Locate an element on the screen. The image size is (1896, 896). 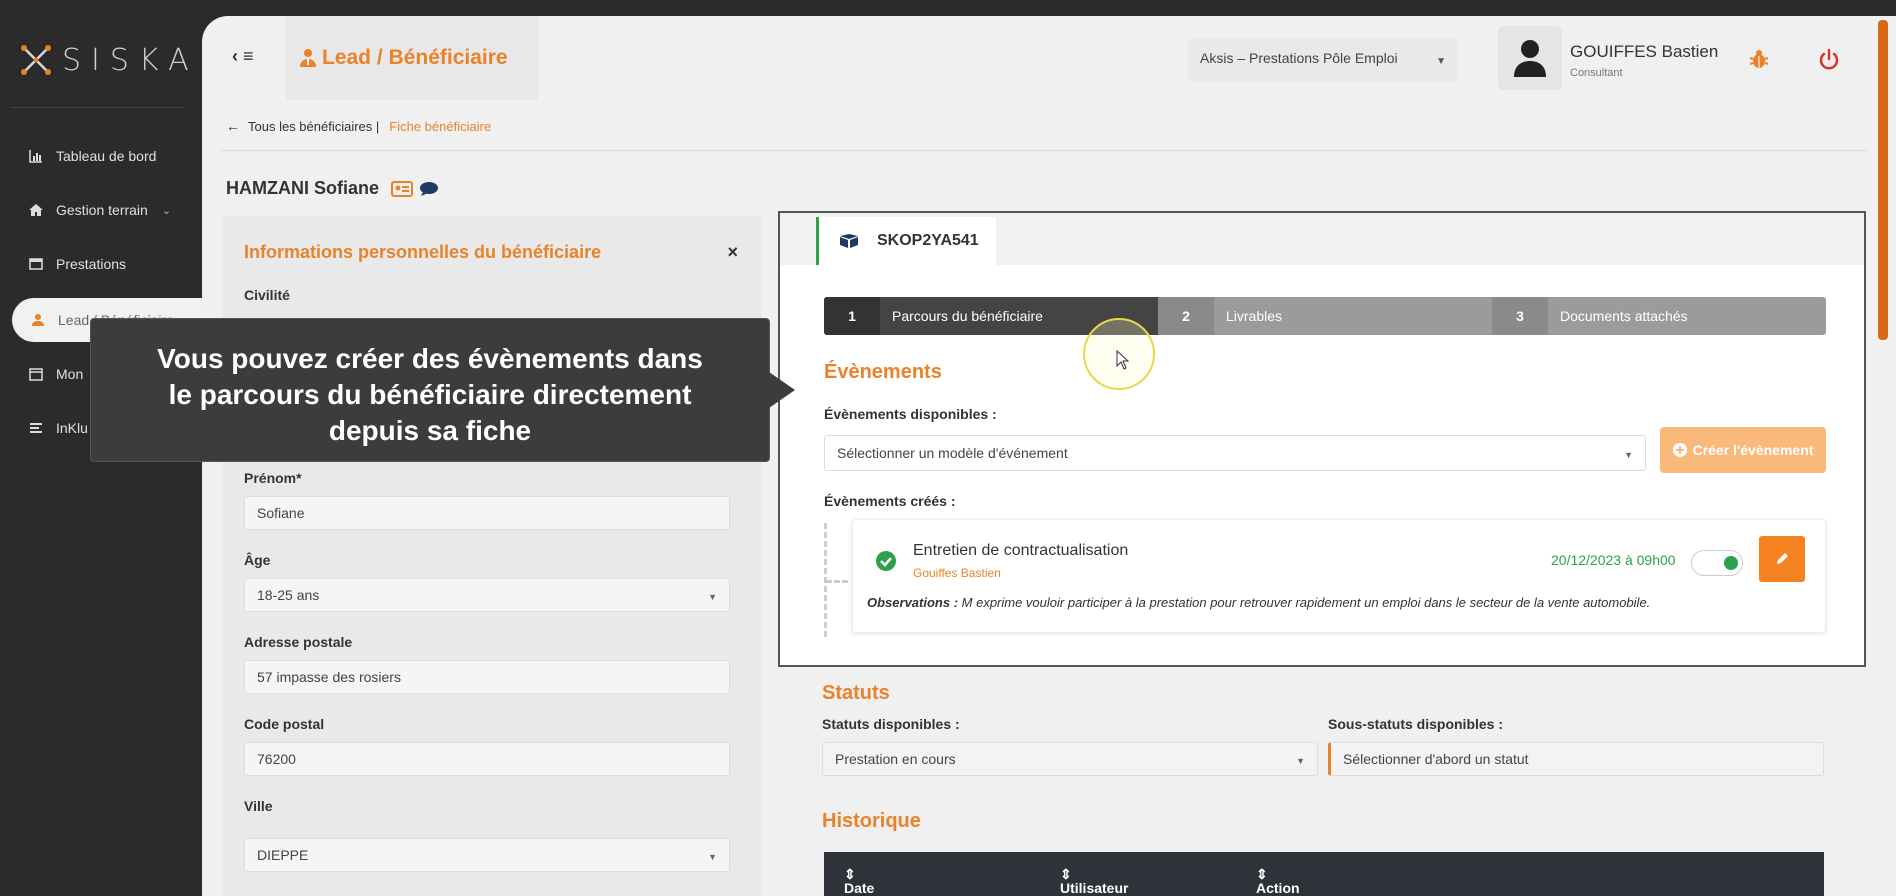
event-date: 20/12/2023 à 09h00 is located at coordinates (1613, 560).